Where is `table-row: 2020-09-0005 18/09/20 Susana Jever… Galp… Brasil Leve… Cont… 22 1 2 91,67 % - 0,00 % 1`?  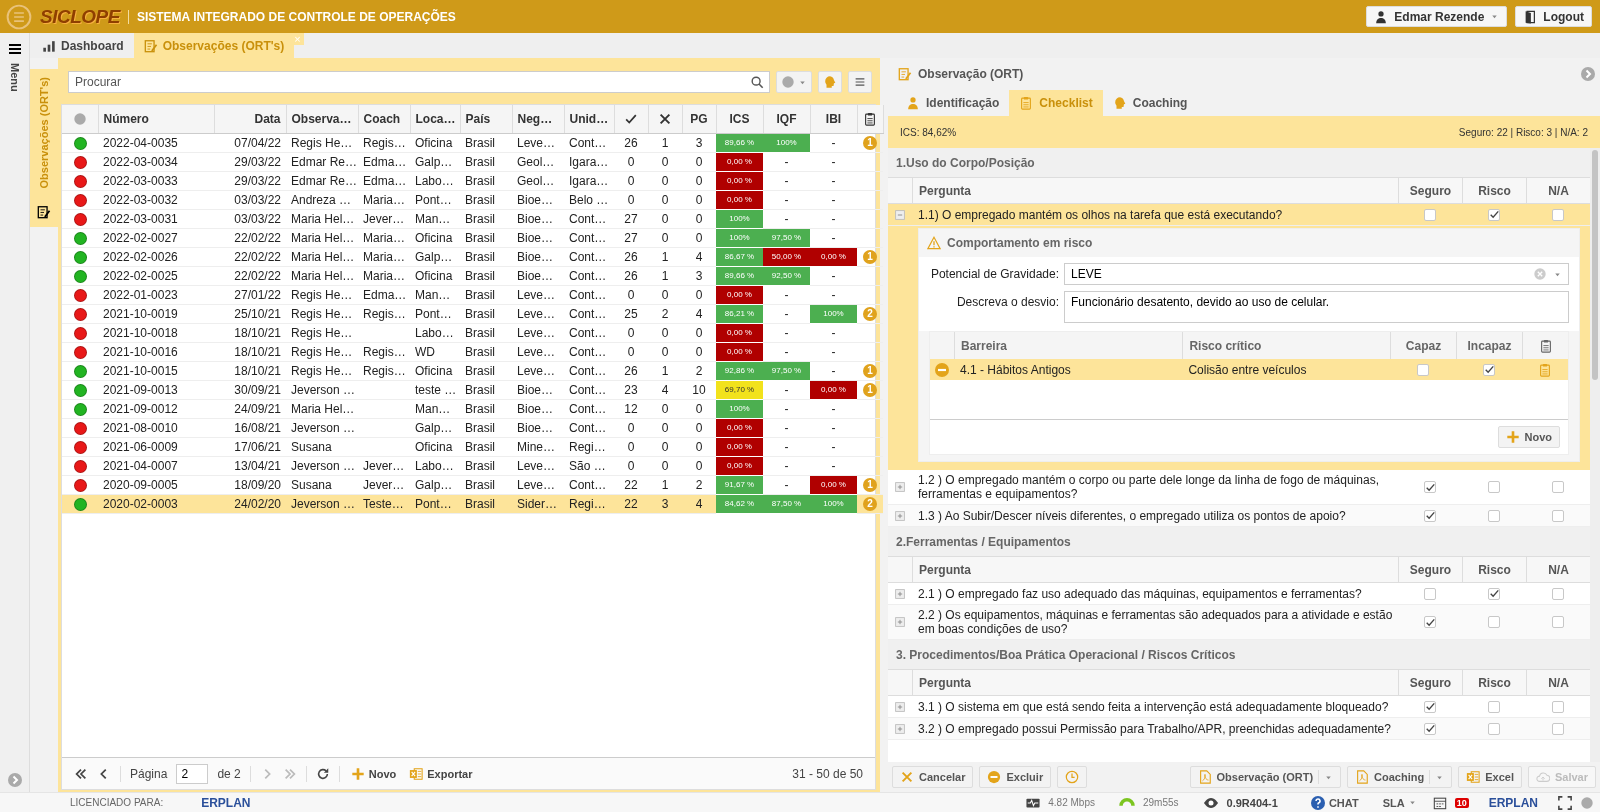 table-row: 2020-09-0005 18/09/20 Susana Jever… Galp… Brasil Leve… Cont… 22 1 2 91,67 % - 0,00 % 1 is located at coordinates (472, 484).